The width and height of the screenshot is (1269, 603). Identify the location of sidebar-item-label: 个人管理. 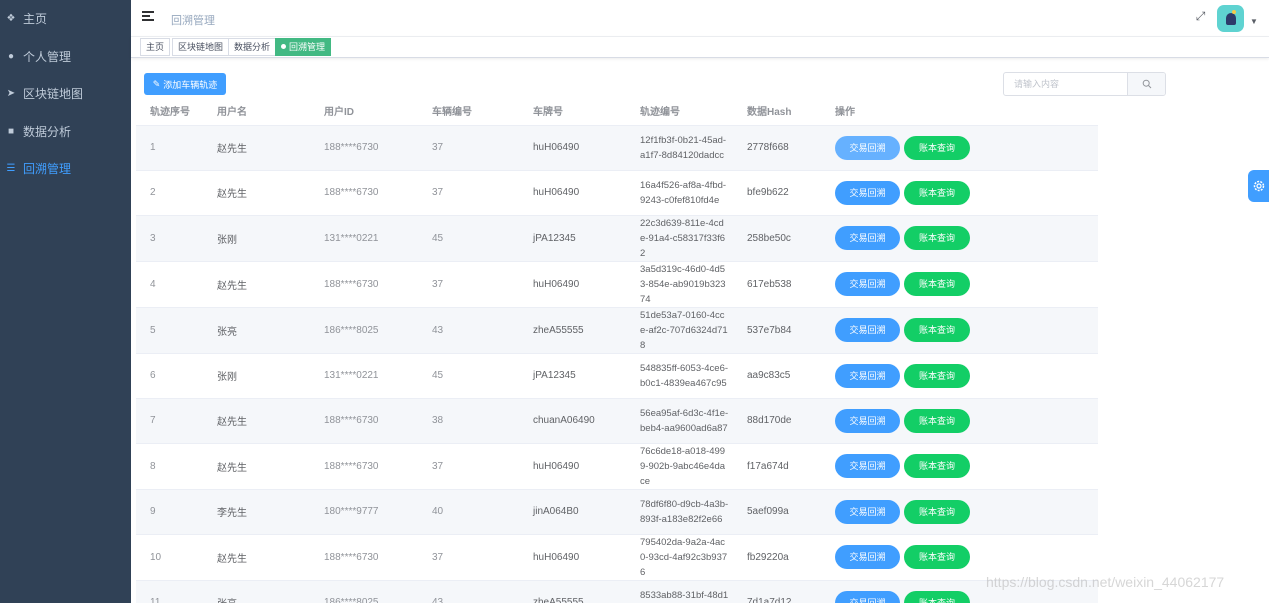
(47, 56).